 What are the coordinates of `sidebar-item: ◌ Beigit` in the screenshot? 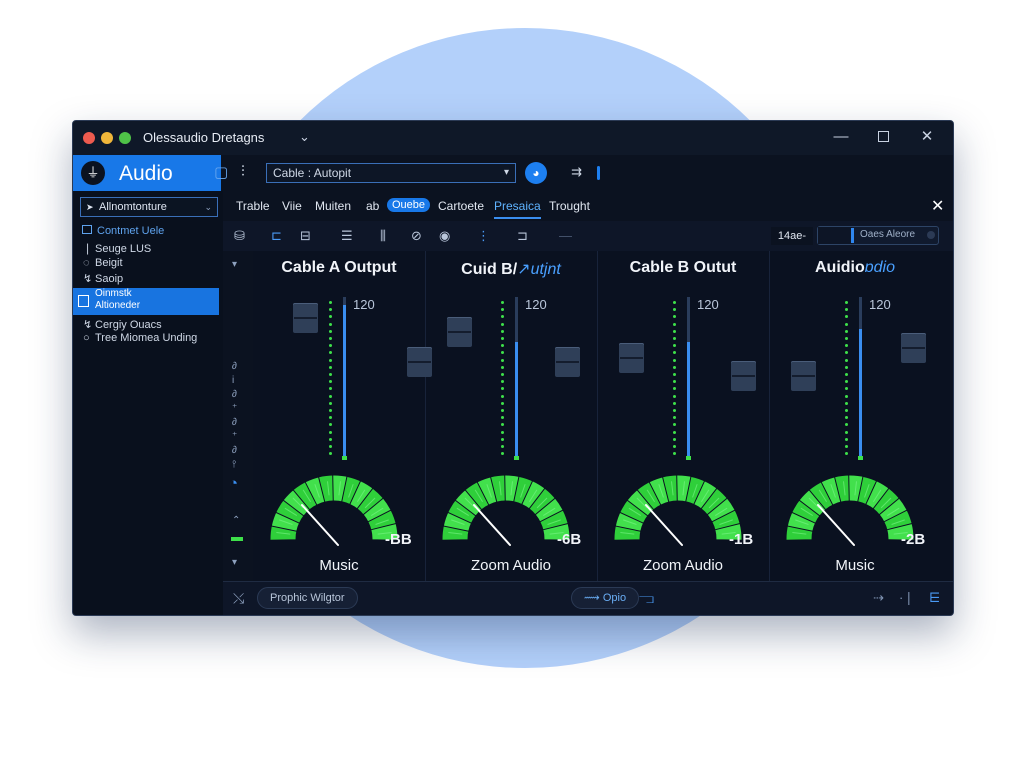 It's located at (103, 263).